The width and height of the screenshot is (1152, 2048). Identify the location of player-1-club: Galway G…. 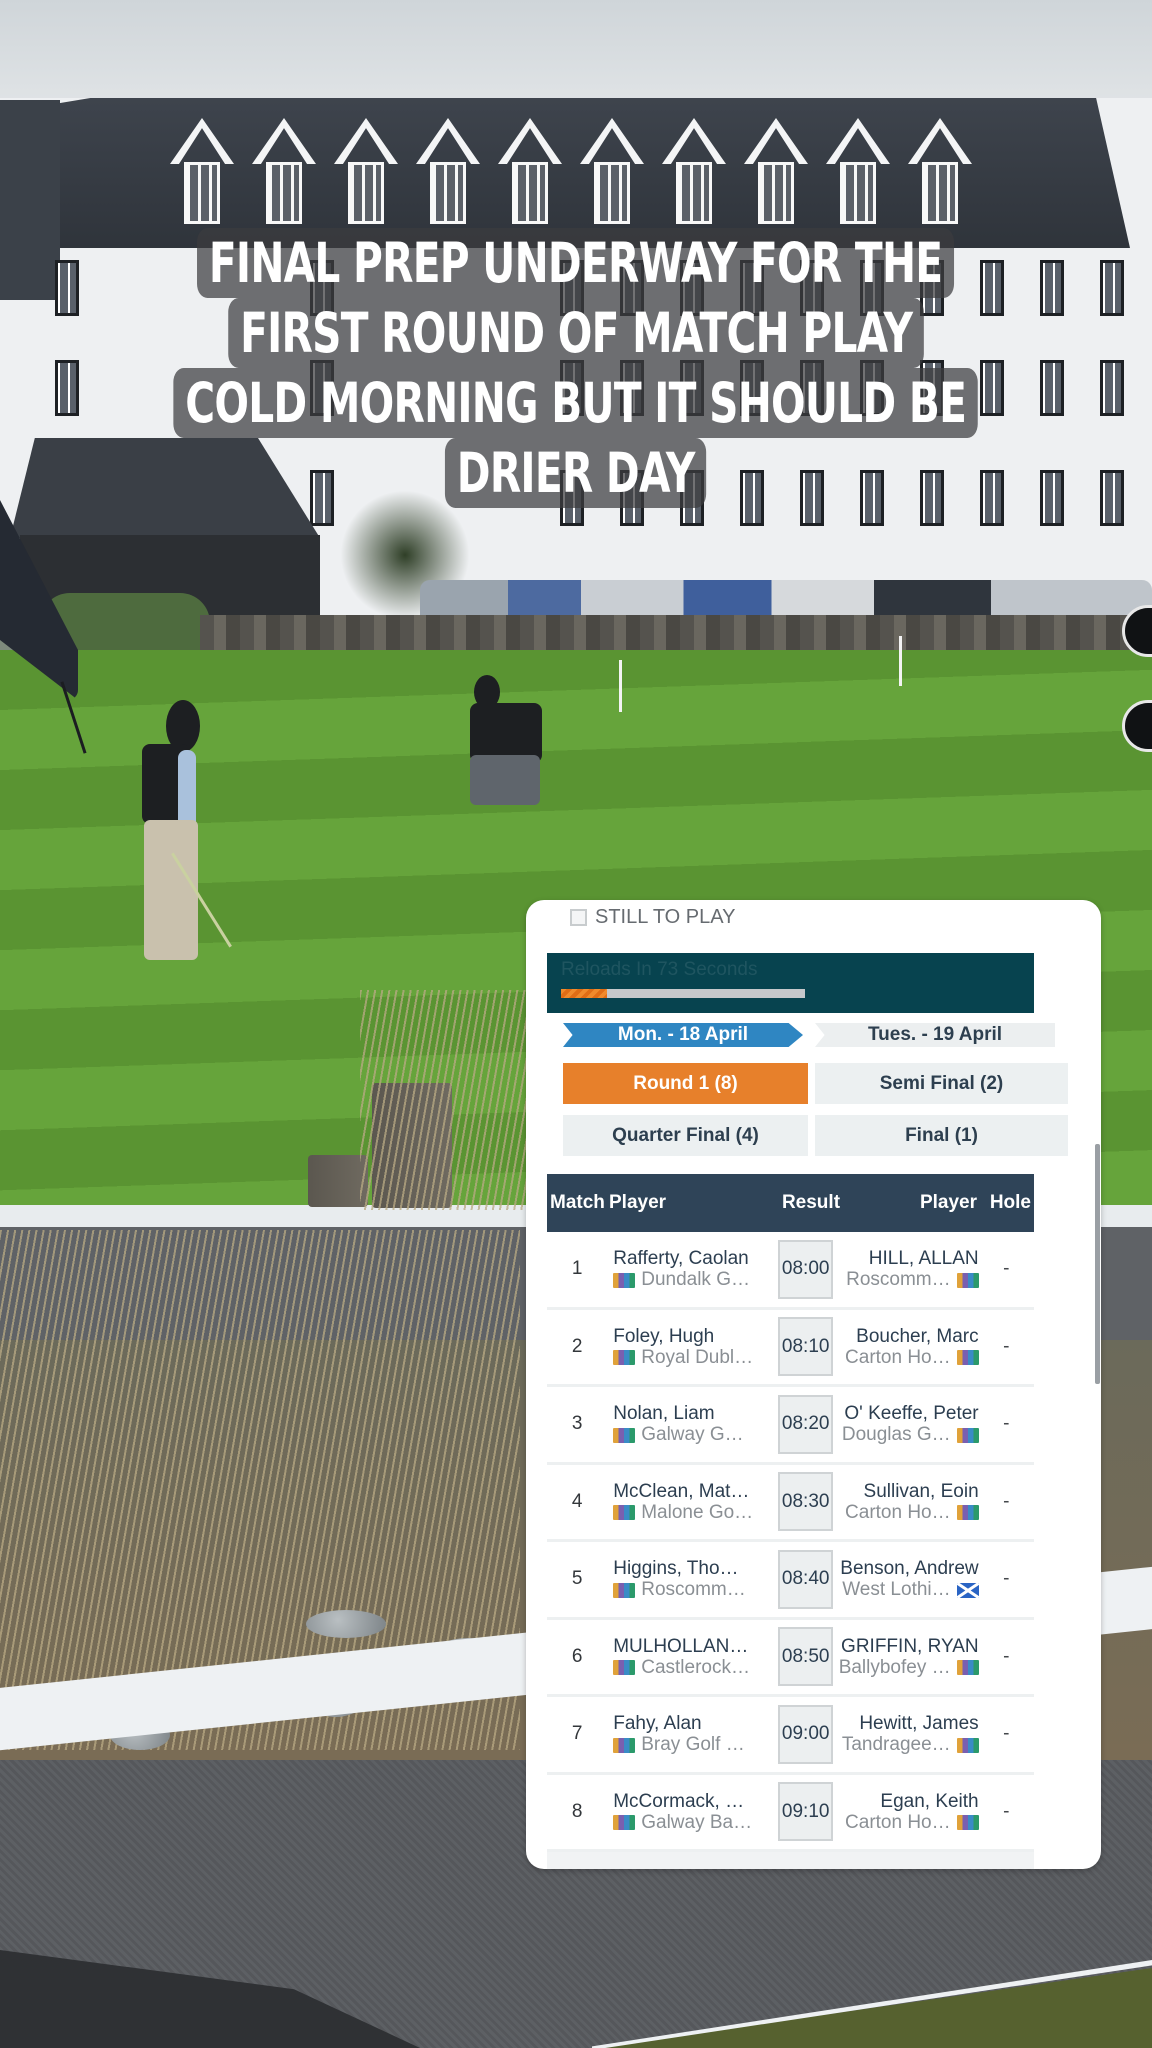
(693, 1435).